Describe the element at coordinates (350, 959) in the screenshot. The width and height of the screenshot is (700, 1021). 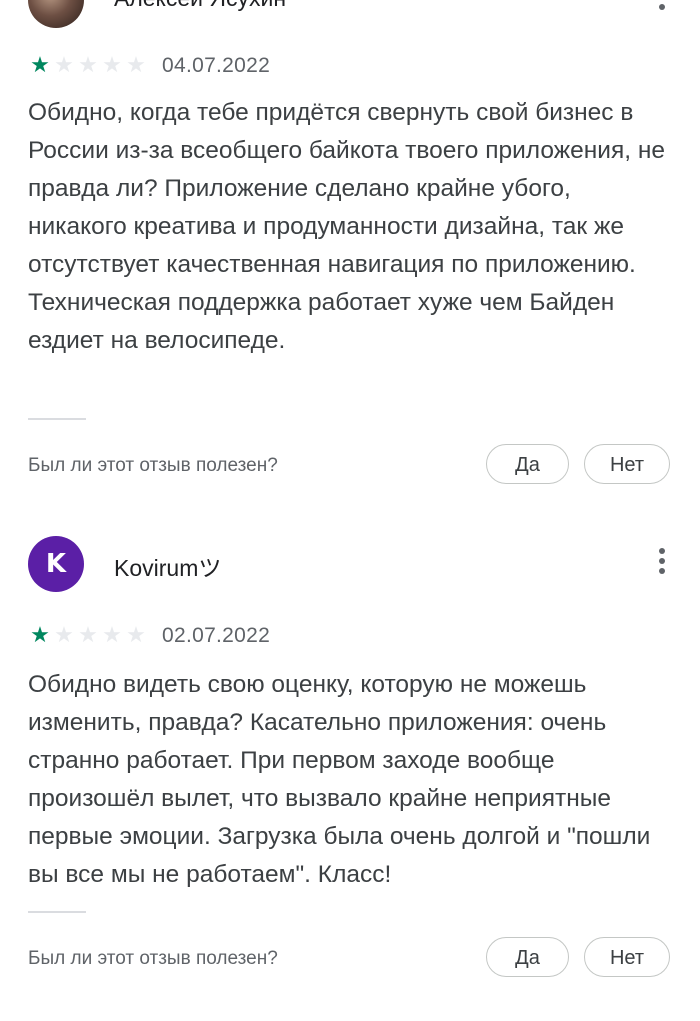
I see `helpful-row: Был ли этот отзыв полезен? Да Нет` at that location.